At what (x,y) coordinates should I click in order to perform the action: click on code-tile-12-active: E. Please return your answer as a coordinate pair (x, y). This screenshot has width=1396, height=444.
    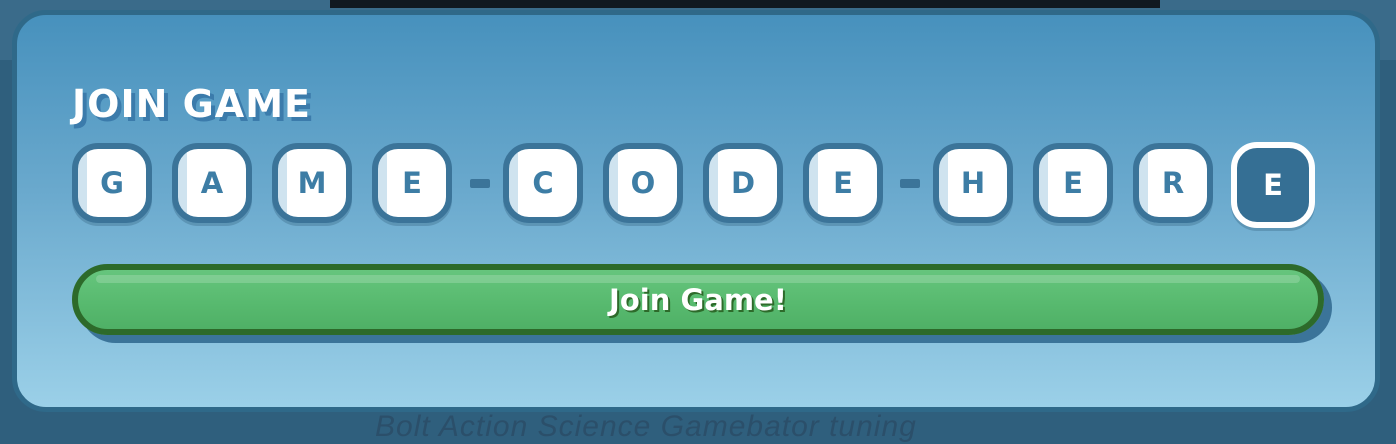
    Looking at the image, I should click on (1273, 185).